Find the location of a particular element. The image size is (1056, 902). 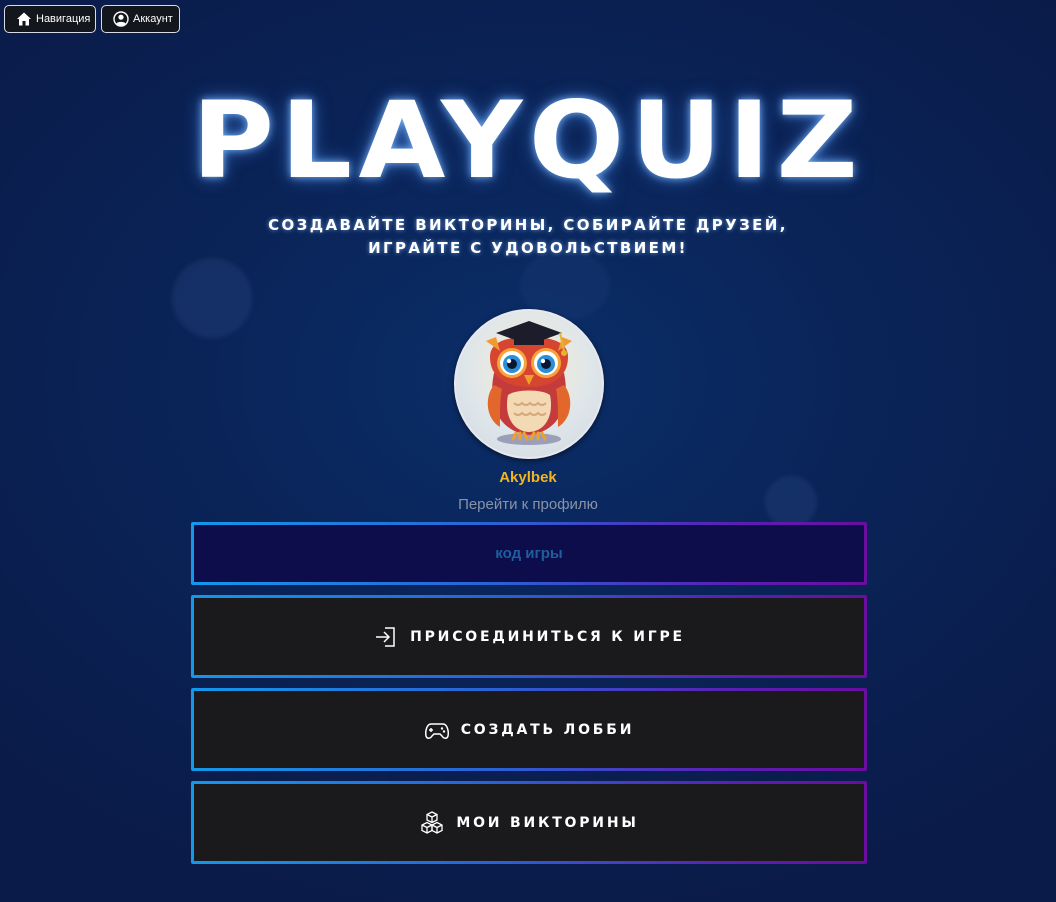

navigation-button: Навигация is located at coordinates (50, 19).